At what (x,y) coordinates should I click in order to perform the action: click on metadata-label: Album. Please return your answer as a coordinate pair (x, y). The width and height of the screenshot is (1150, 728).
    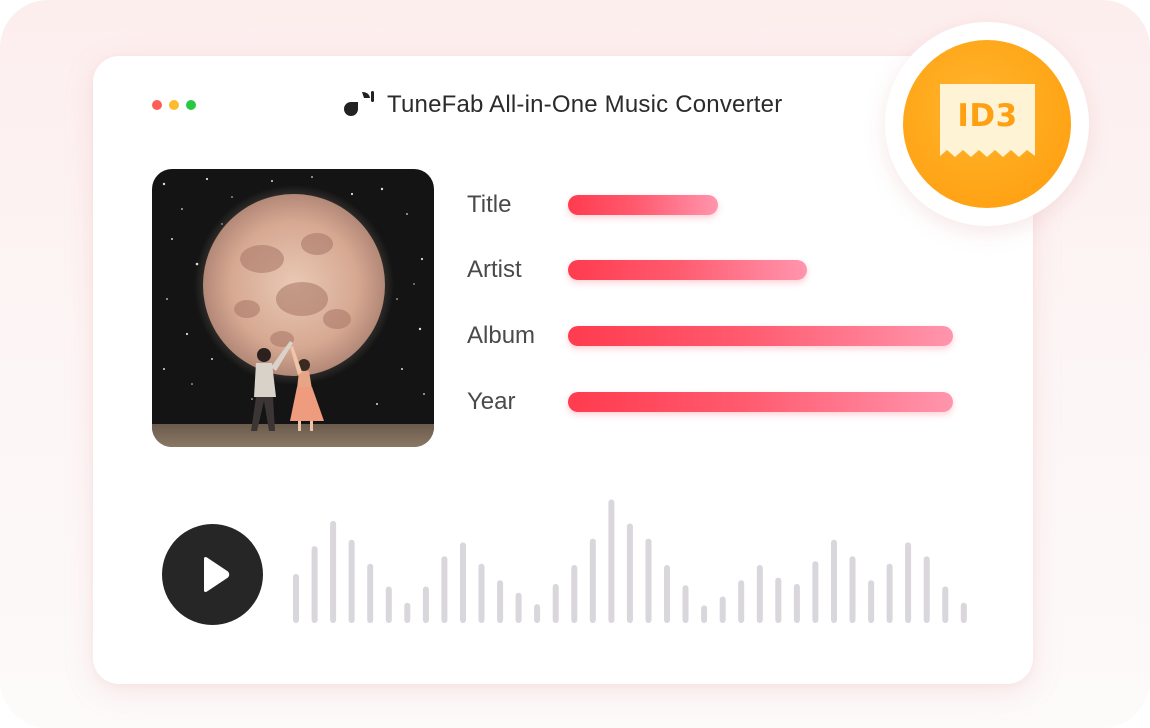
    Looking at the image, I should click on (501, 335).